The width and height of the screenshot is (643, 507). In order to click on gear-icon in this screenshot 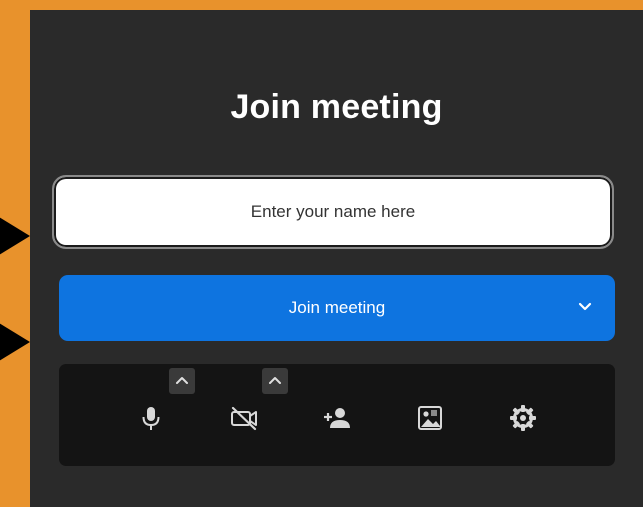, I will do `click(523, 418)`.